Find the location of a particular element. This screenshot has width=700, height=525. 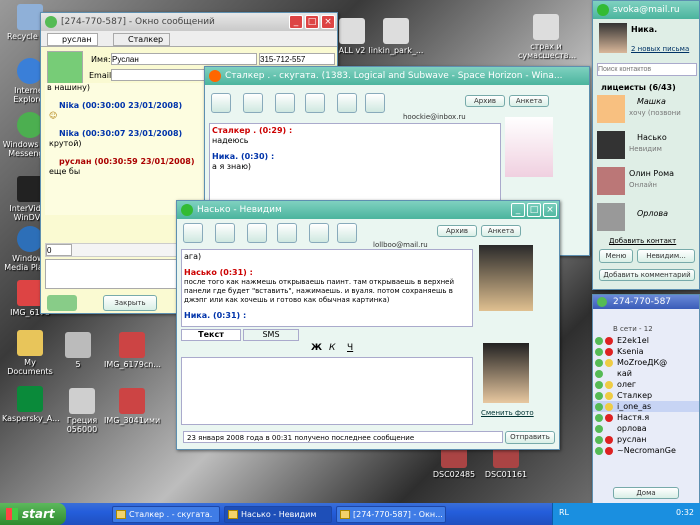

task-stalker: Сталкер . - скугата. is located at coordinates (166, 514).